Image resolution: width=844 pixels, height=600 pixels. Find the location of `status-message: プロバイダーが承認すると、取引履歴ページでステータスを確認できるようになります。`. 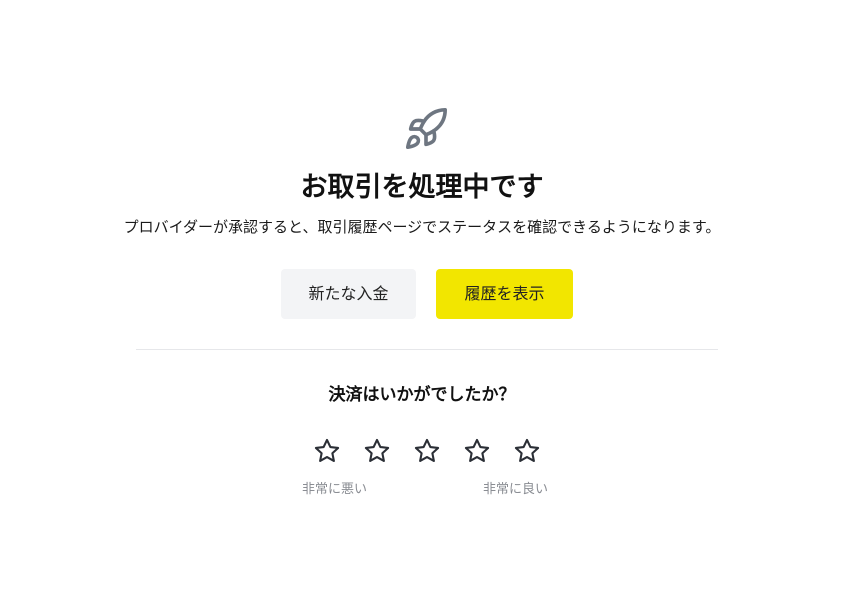

status-message: プロバイダーが承認すると、取引履歴ページでステータスを確認できるようになります。 is located at coordinates (422, 227).